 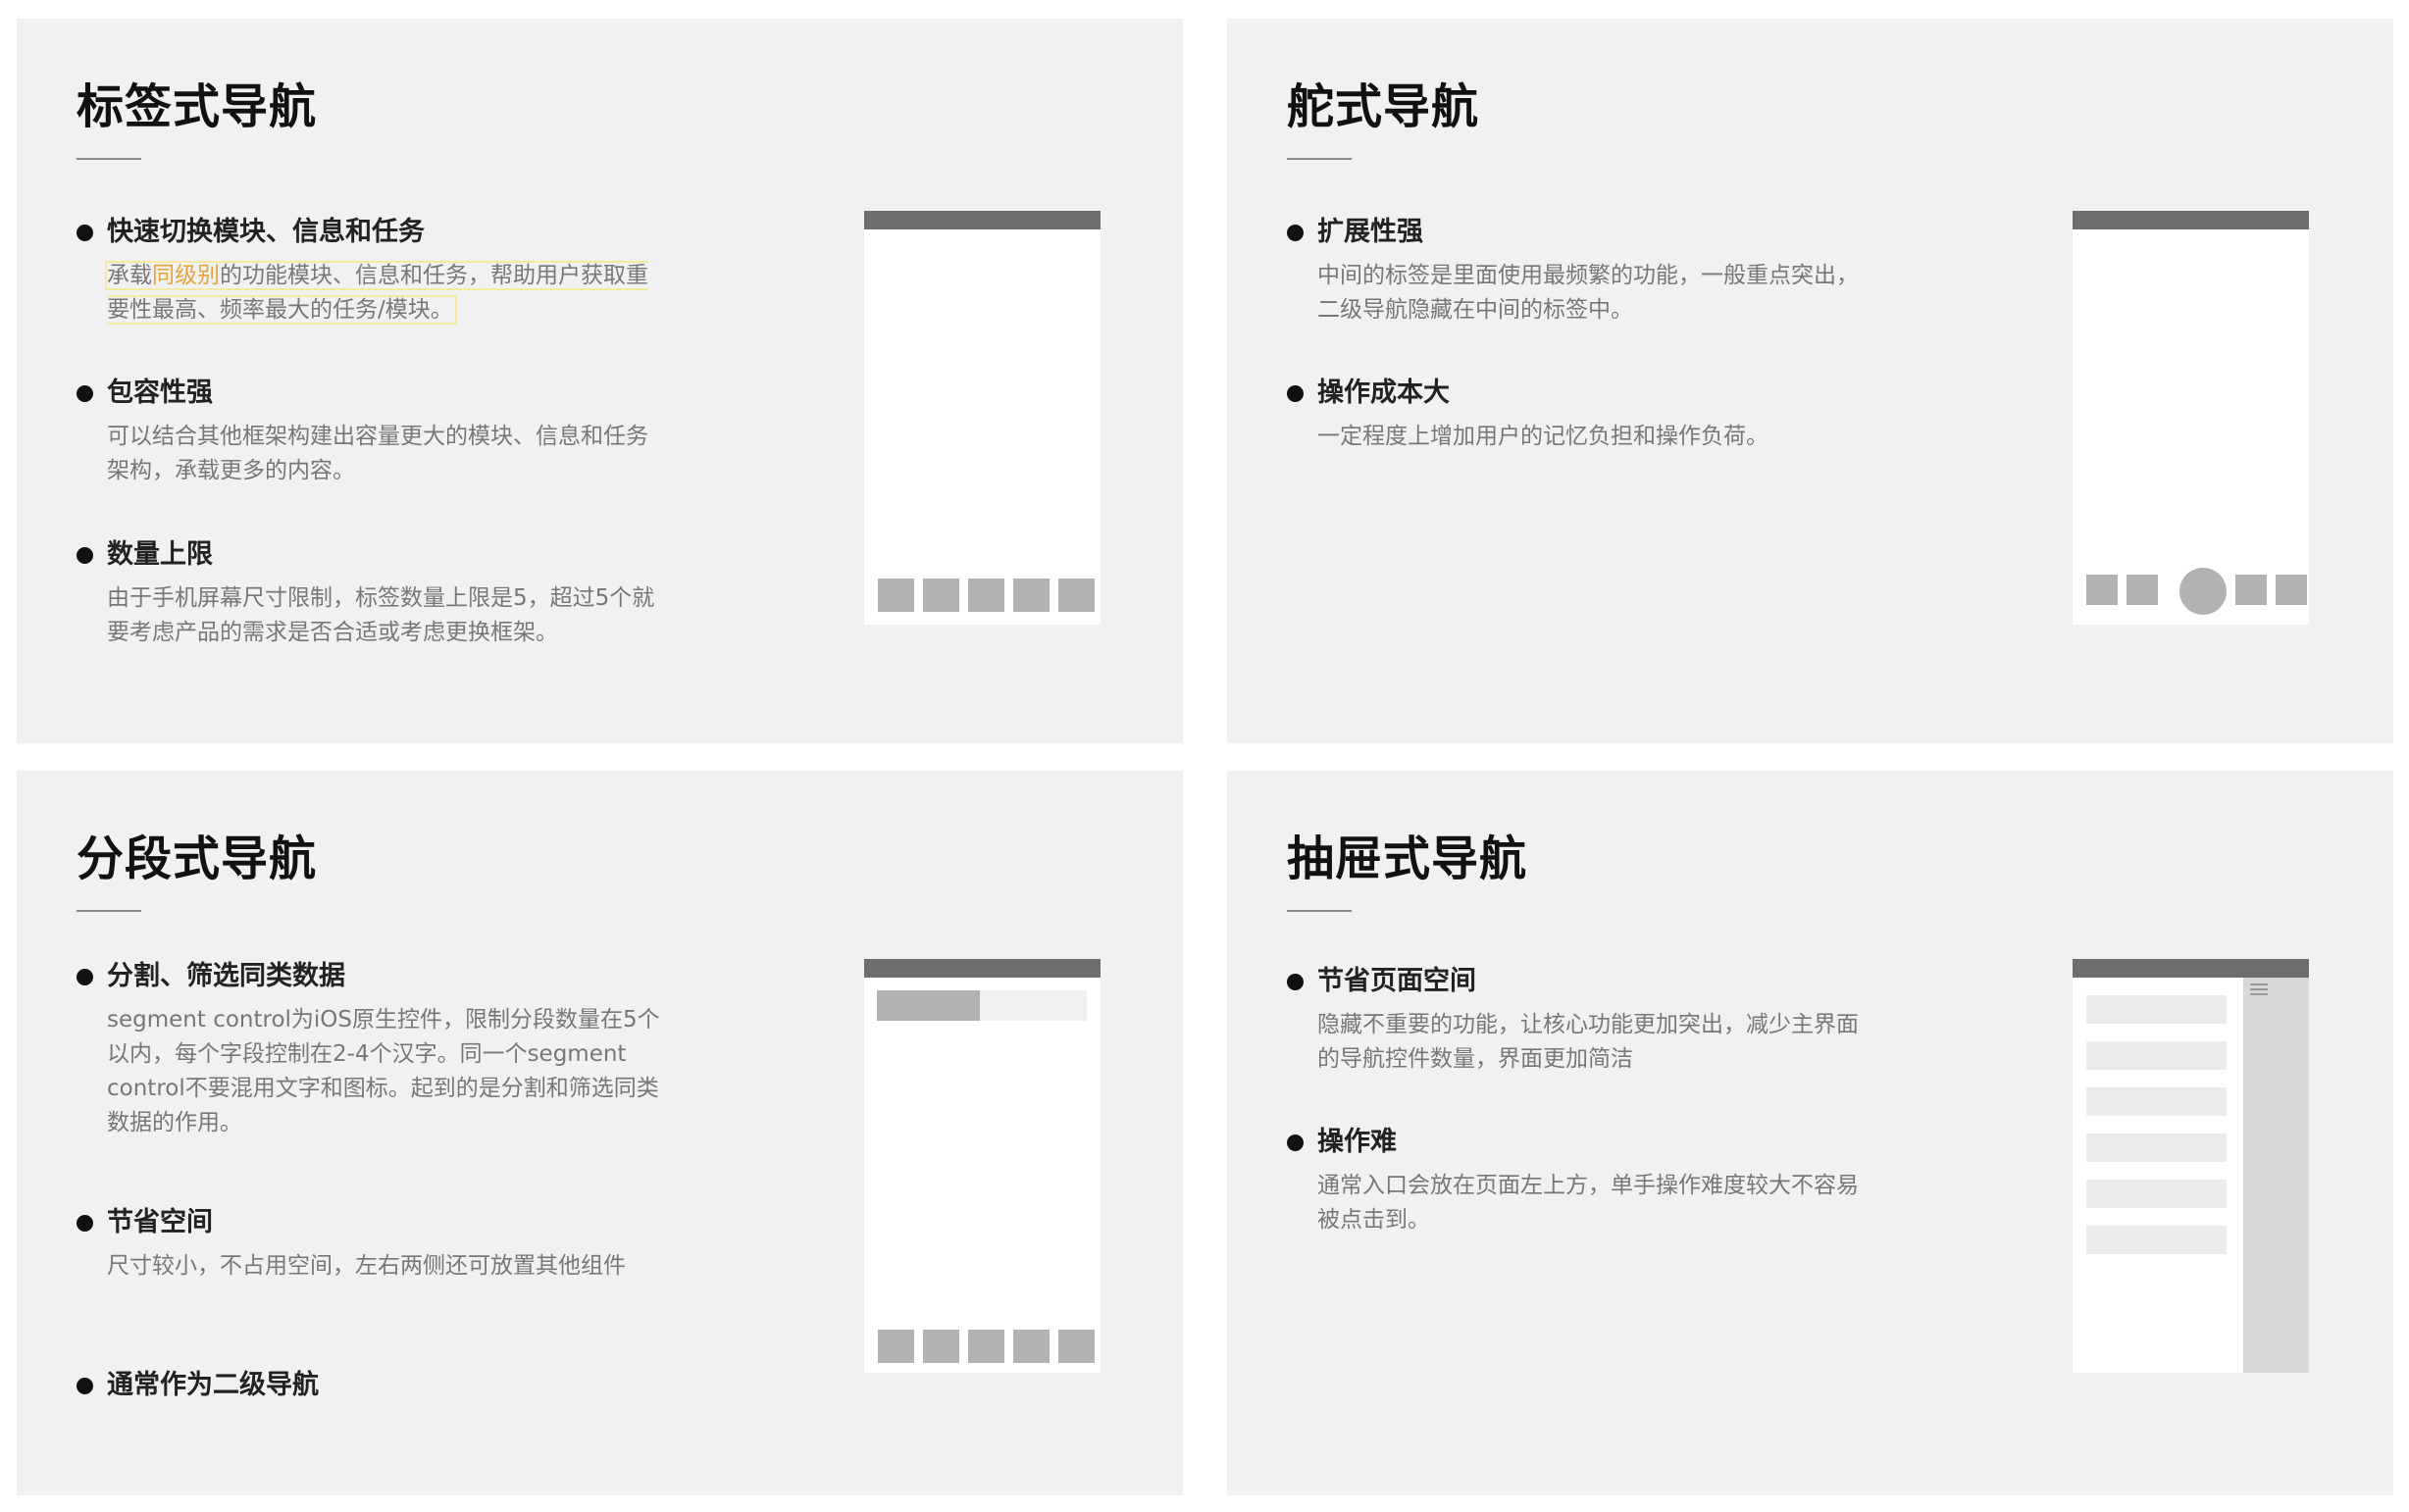 What do you see at coordinates (2259, 989) in the screenshot?
I see `list-icon` at bounding box center [2259, 989].